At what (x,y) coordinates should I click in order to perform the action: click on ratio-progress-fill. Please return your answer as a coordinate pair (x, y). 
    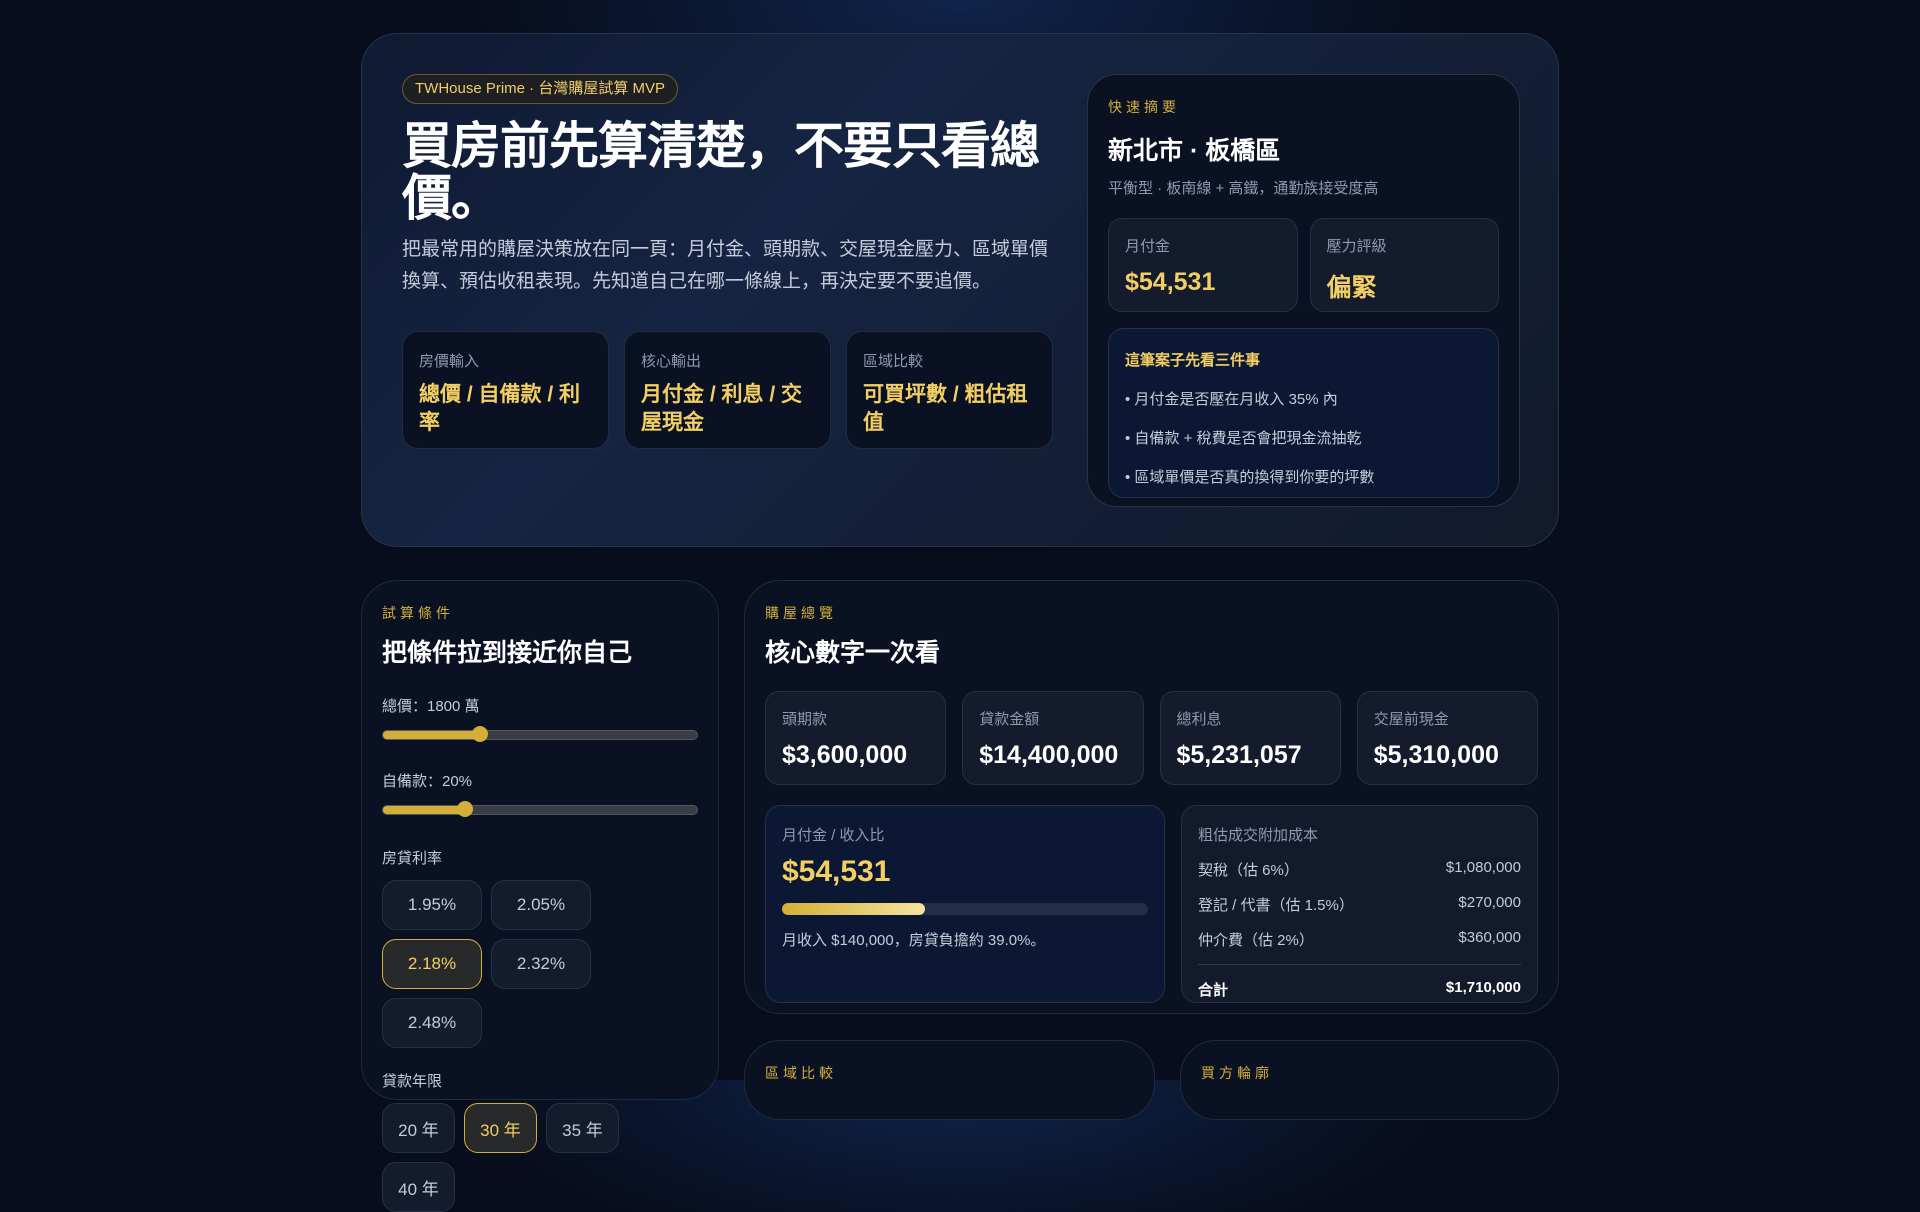
    Looking at the image, I should click on (853, 909).